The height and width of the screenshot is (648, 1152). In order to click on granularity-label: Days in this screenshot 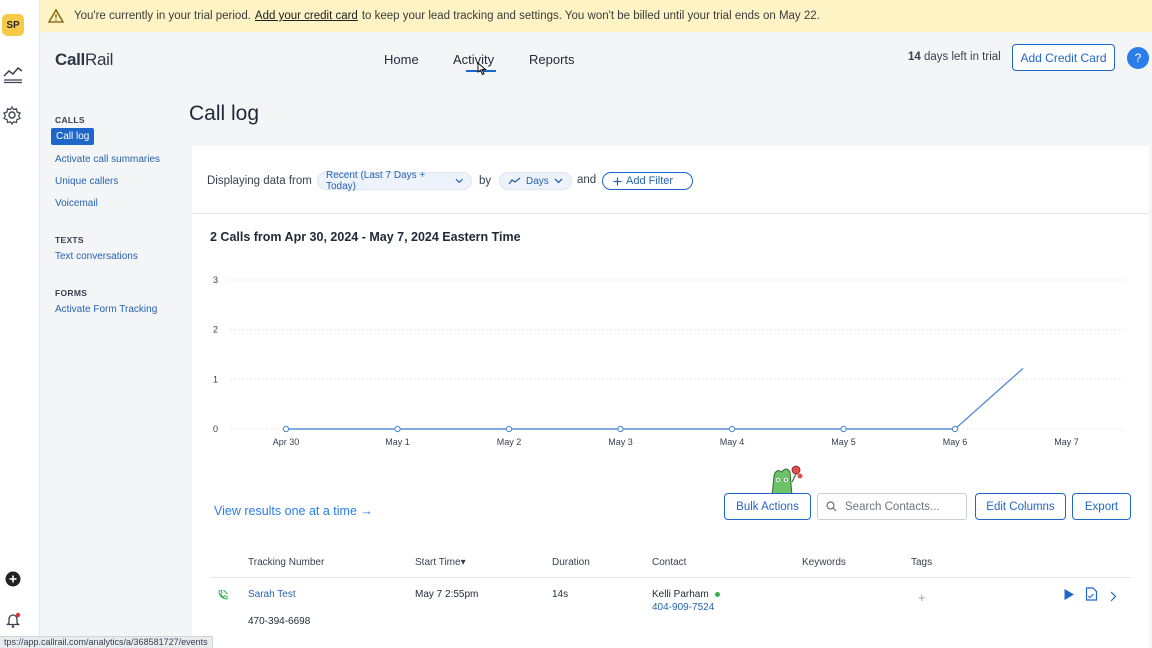, I will do `click(537, 181)`.